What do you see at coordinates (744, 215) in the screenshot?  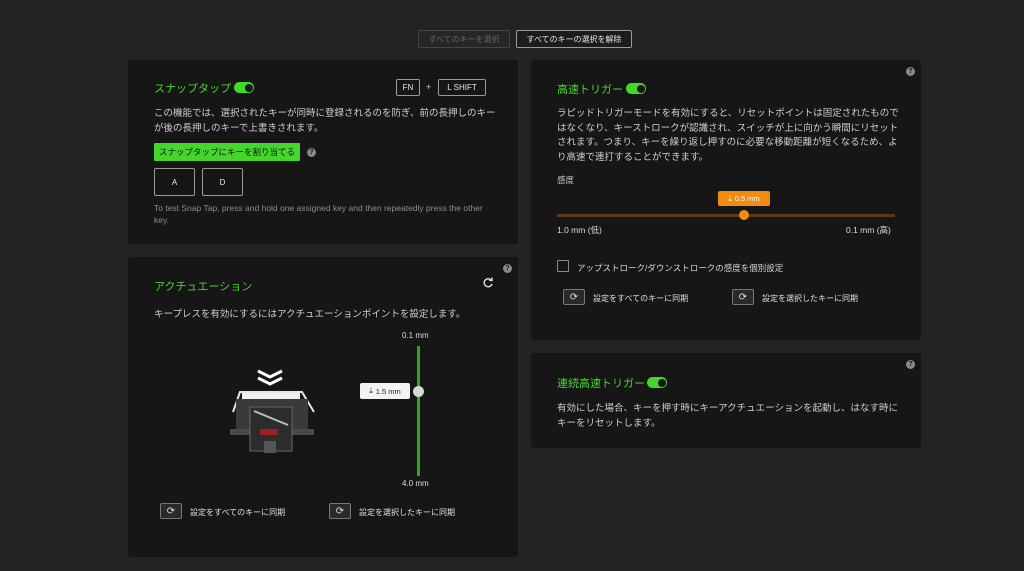 I see `sensitivity-slider-thumb` at bounding box center [744, 215].